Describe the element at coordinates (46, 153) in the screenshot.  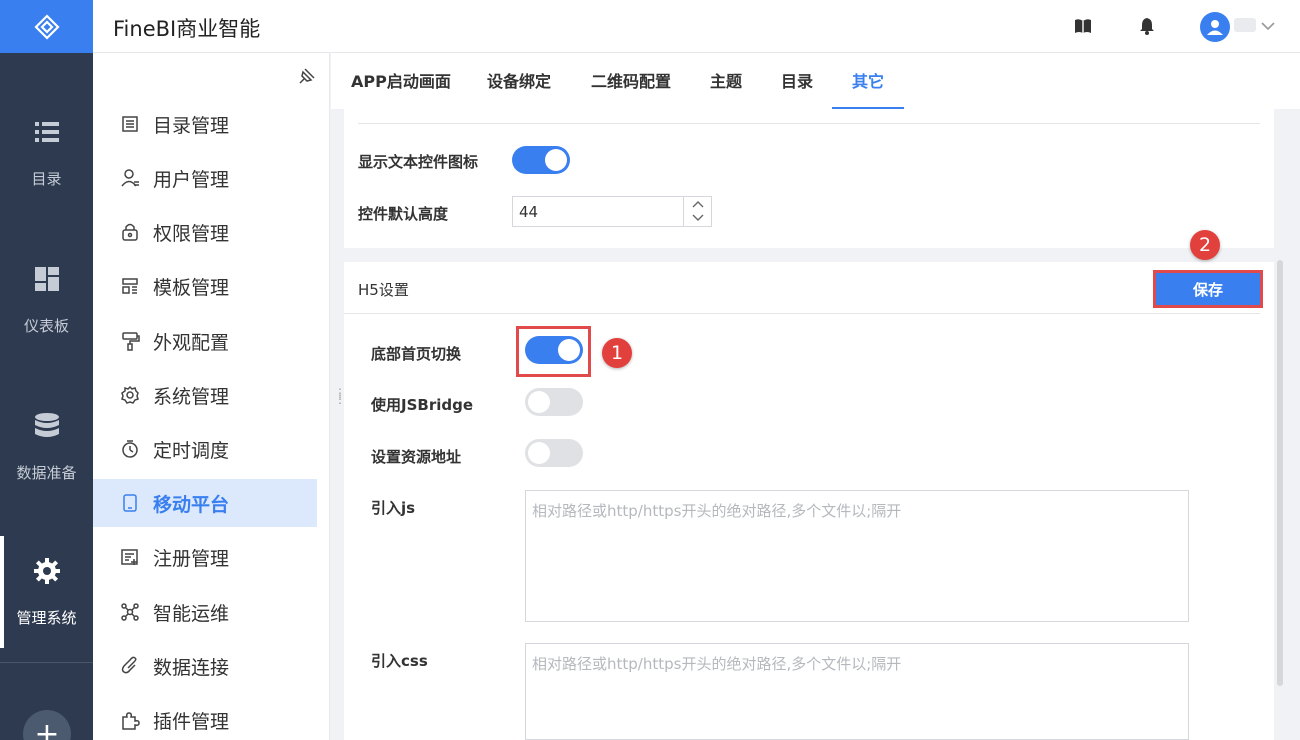
I see `nav-item-catalog: 目录` at that location.